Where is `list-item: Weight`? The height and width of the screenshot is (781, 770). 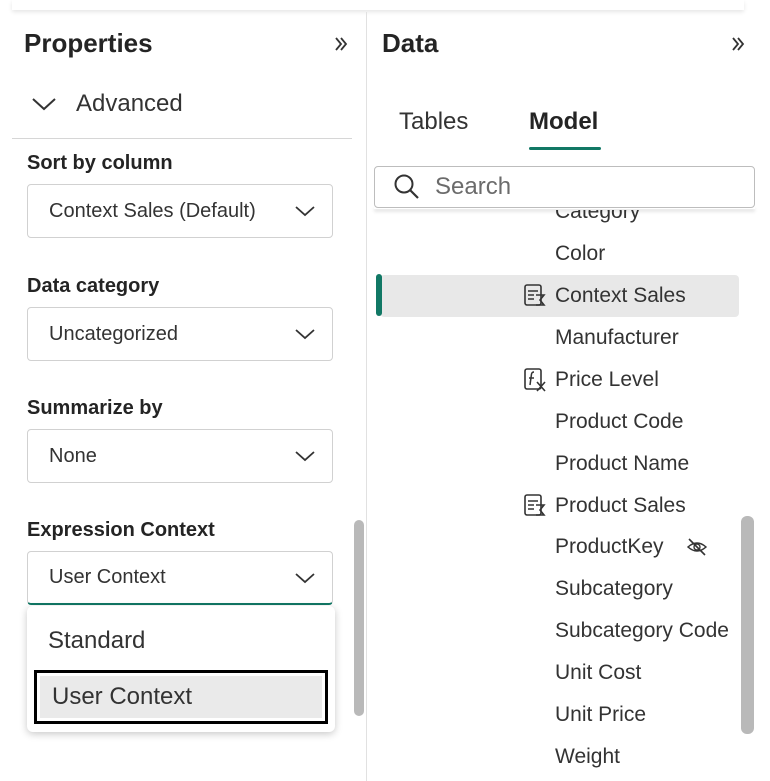
list-item: Weight is located at coordinates (554, 757).